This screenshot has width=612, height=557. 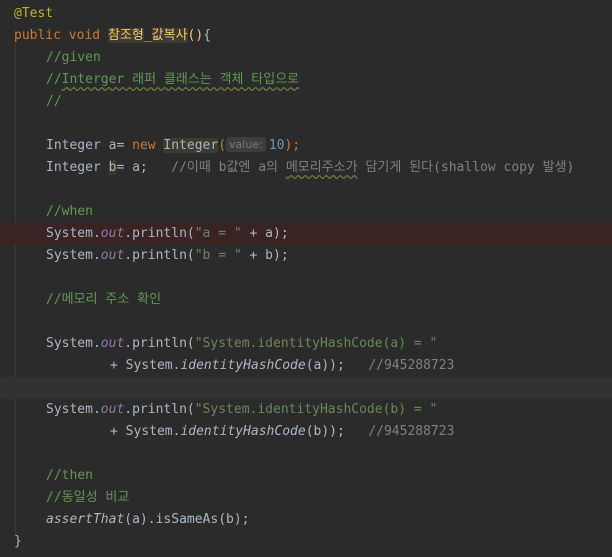 What do you see at coordinates (265, 233) in the screenshot?
I see `println-a-rest: + a);` at bounding box center [265, 233].